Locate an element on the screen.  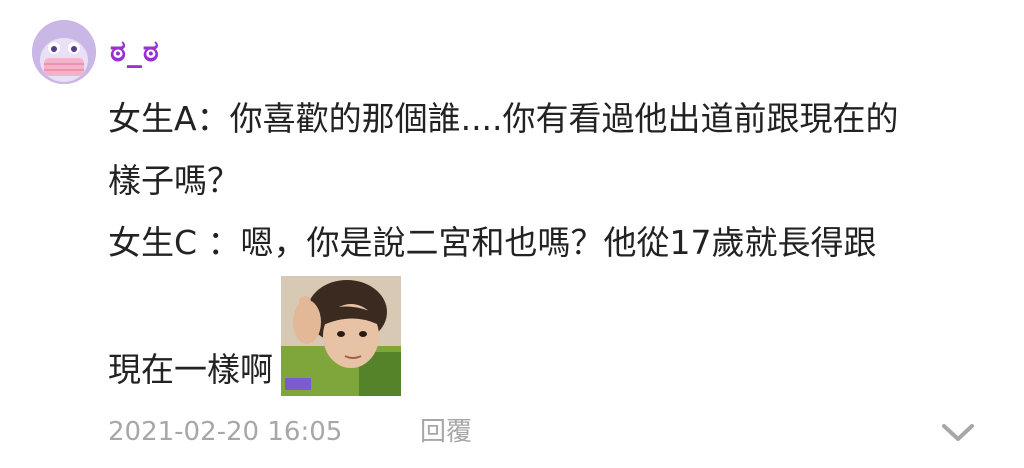
reply-button: 回覆 is located at coordinates (446, 432).